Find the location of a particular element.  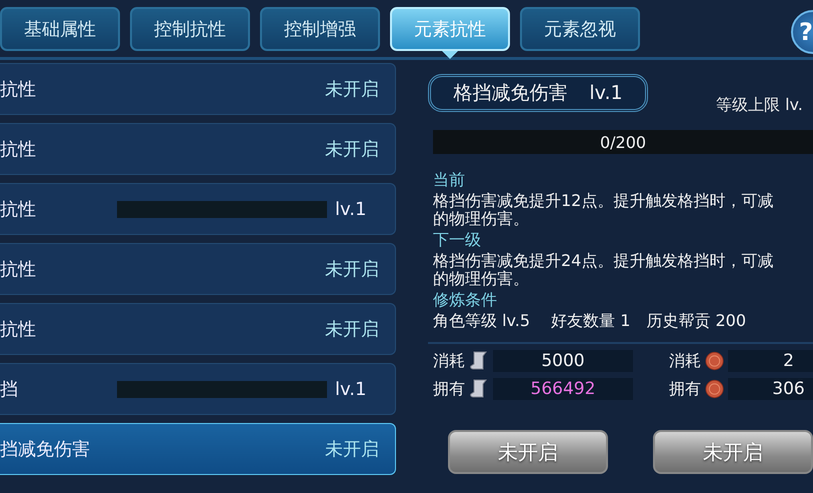

cost-value: 306 is located at coordinates (770, 389).